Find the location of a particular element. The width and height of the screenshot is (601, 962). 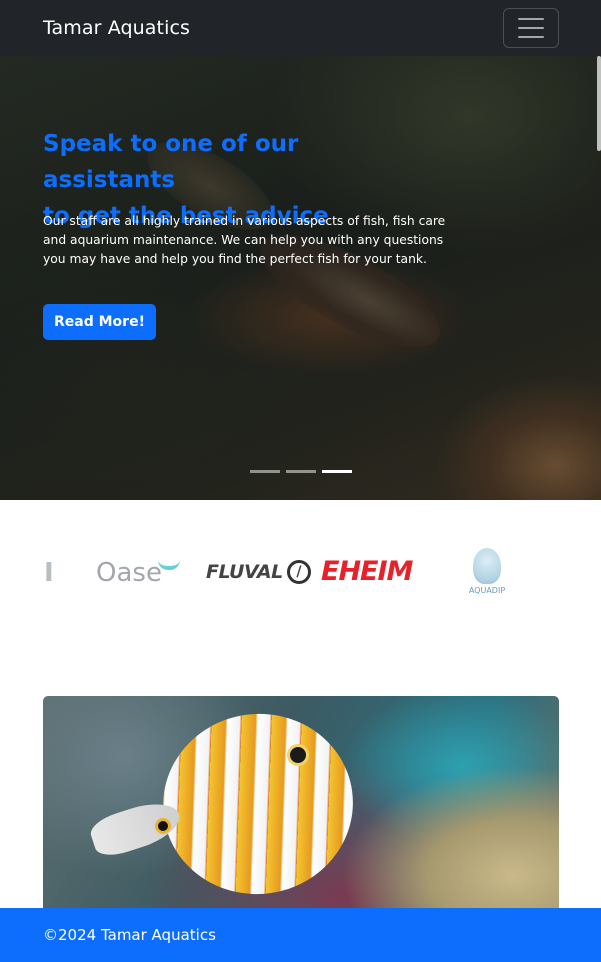

aquadip-mascot-icon is located at coordinates (487, 566).